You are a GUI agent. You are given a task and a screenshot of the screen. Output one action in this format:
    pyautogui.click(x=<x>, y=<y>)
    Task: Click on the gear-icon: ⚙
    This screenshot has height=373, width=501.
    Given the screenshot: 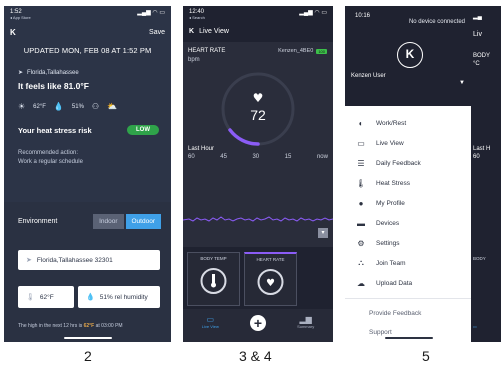 What is the action you would take?
    pyautogui.click(x=361, y=243)
    